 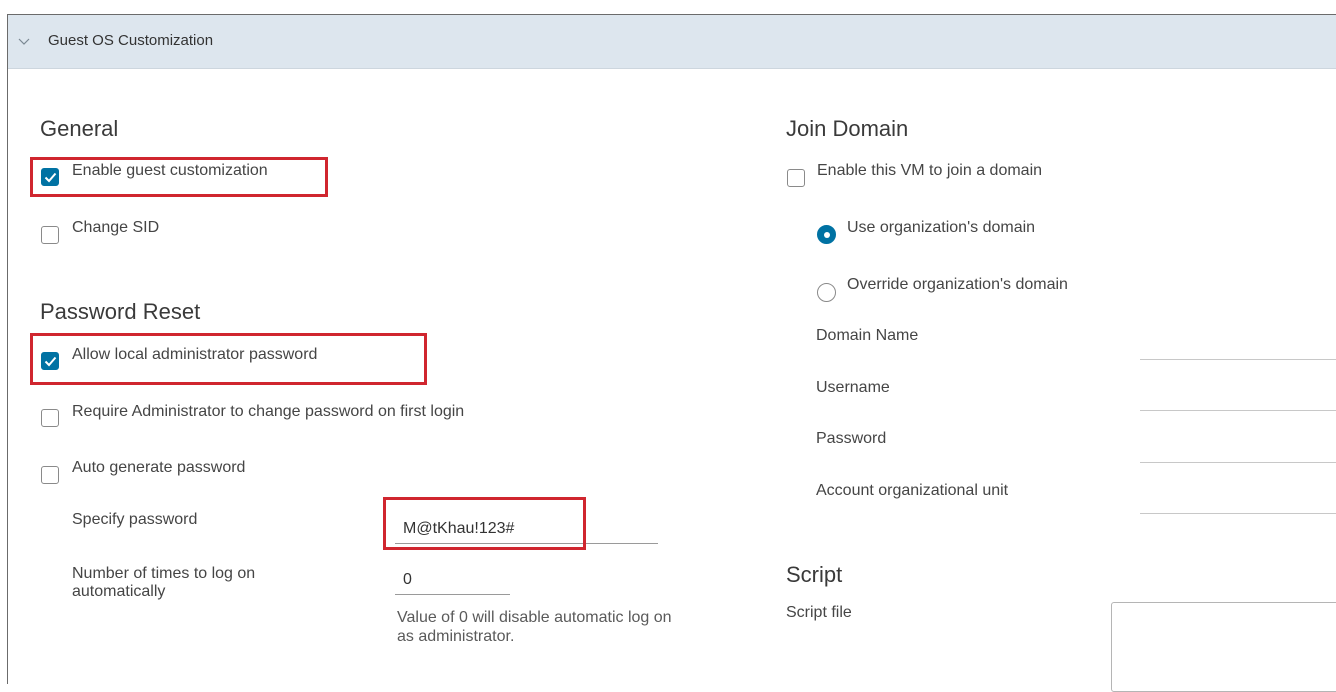 What do you see at coordinates (119, 591) in the screenshot?
I see `auto-logon-label-line2: automatically` at bounding box center [119, 591].